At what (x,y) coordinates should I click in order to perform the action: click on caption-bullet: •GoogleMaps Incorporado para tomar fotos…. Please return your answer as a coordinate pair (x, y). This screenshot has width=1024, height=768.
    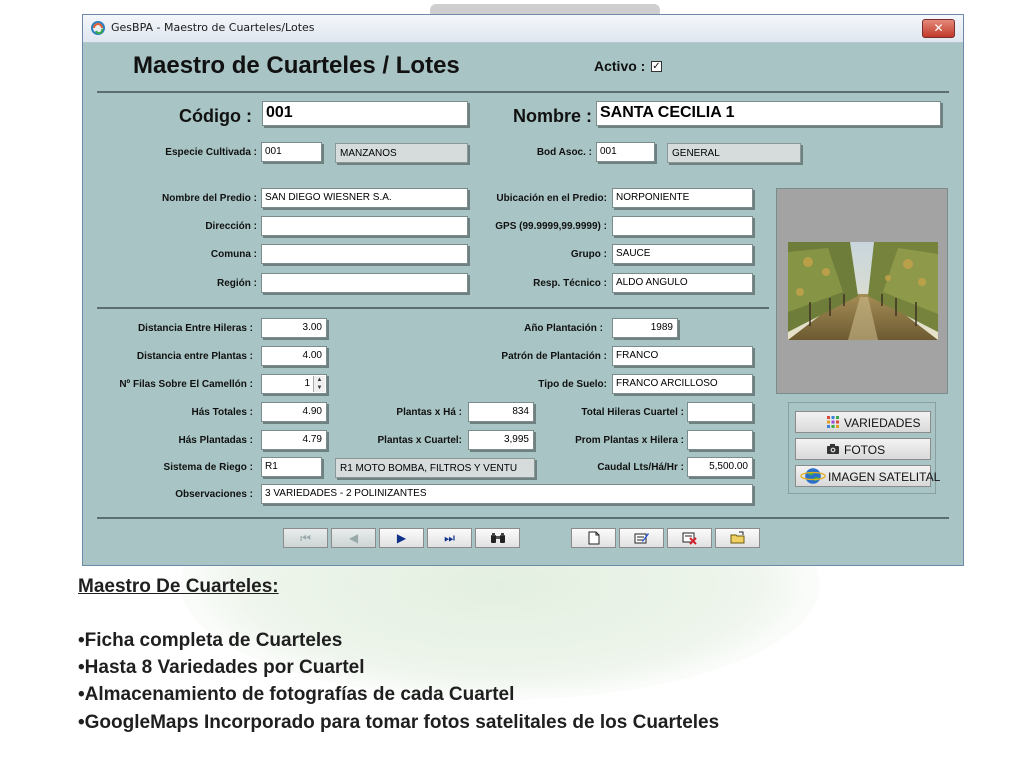
    Looking at the image, I should click on (399, 722).